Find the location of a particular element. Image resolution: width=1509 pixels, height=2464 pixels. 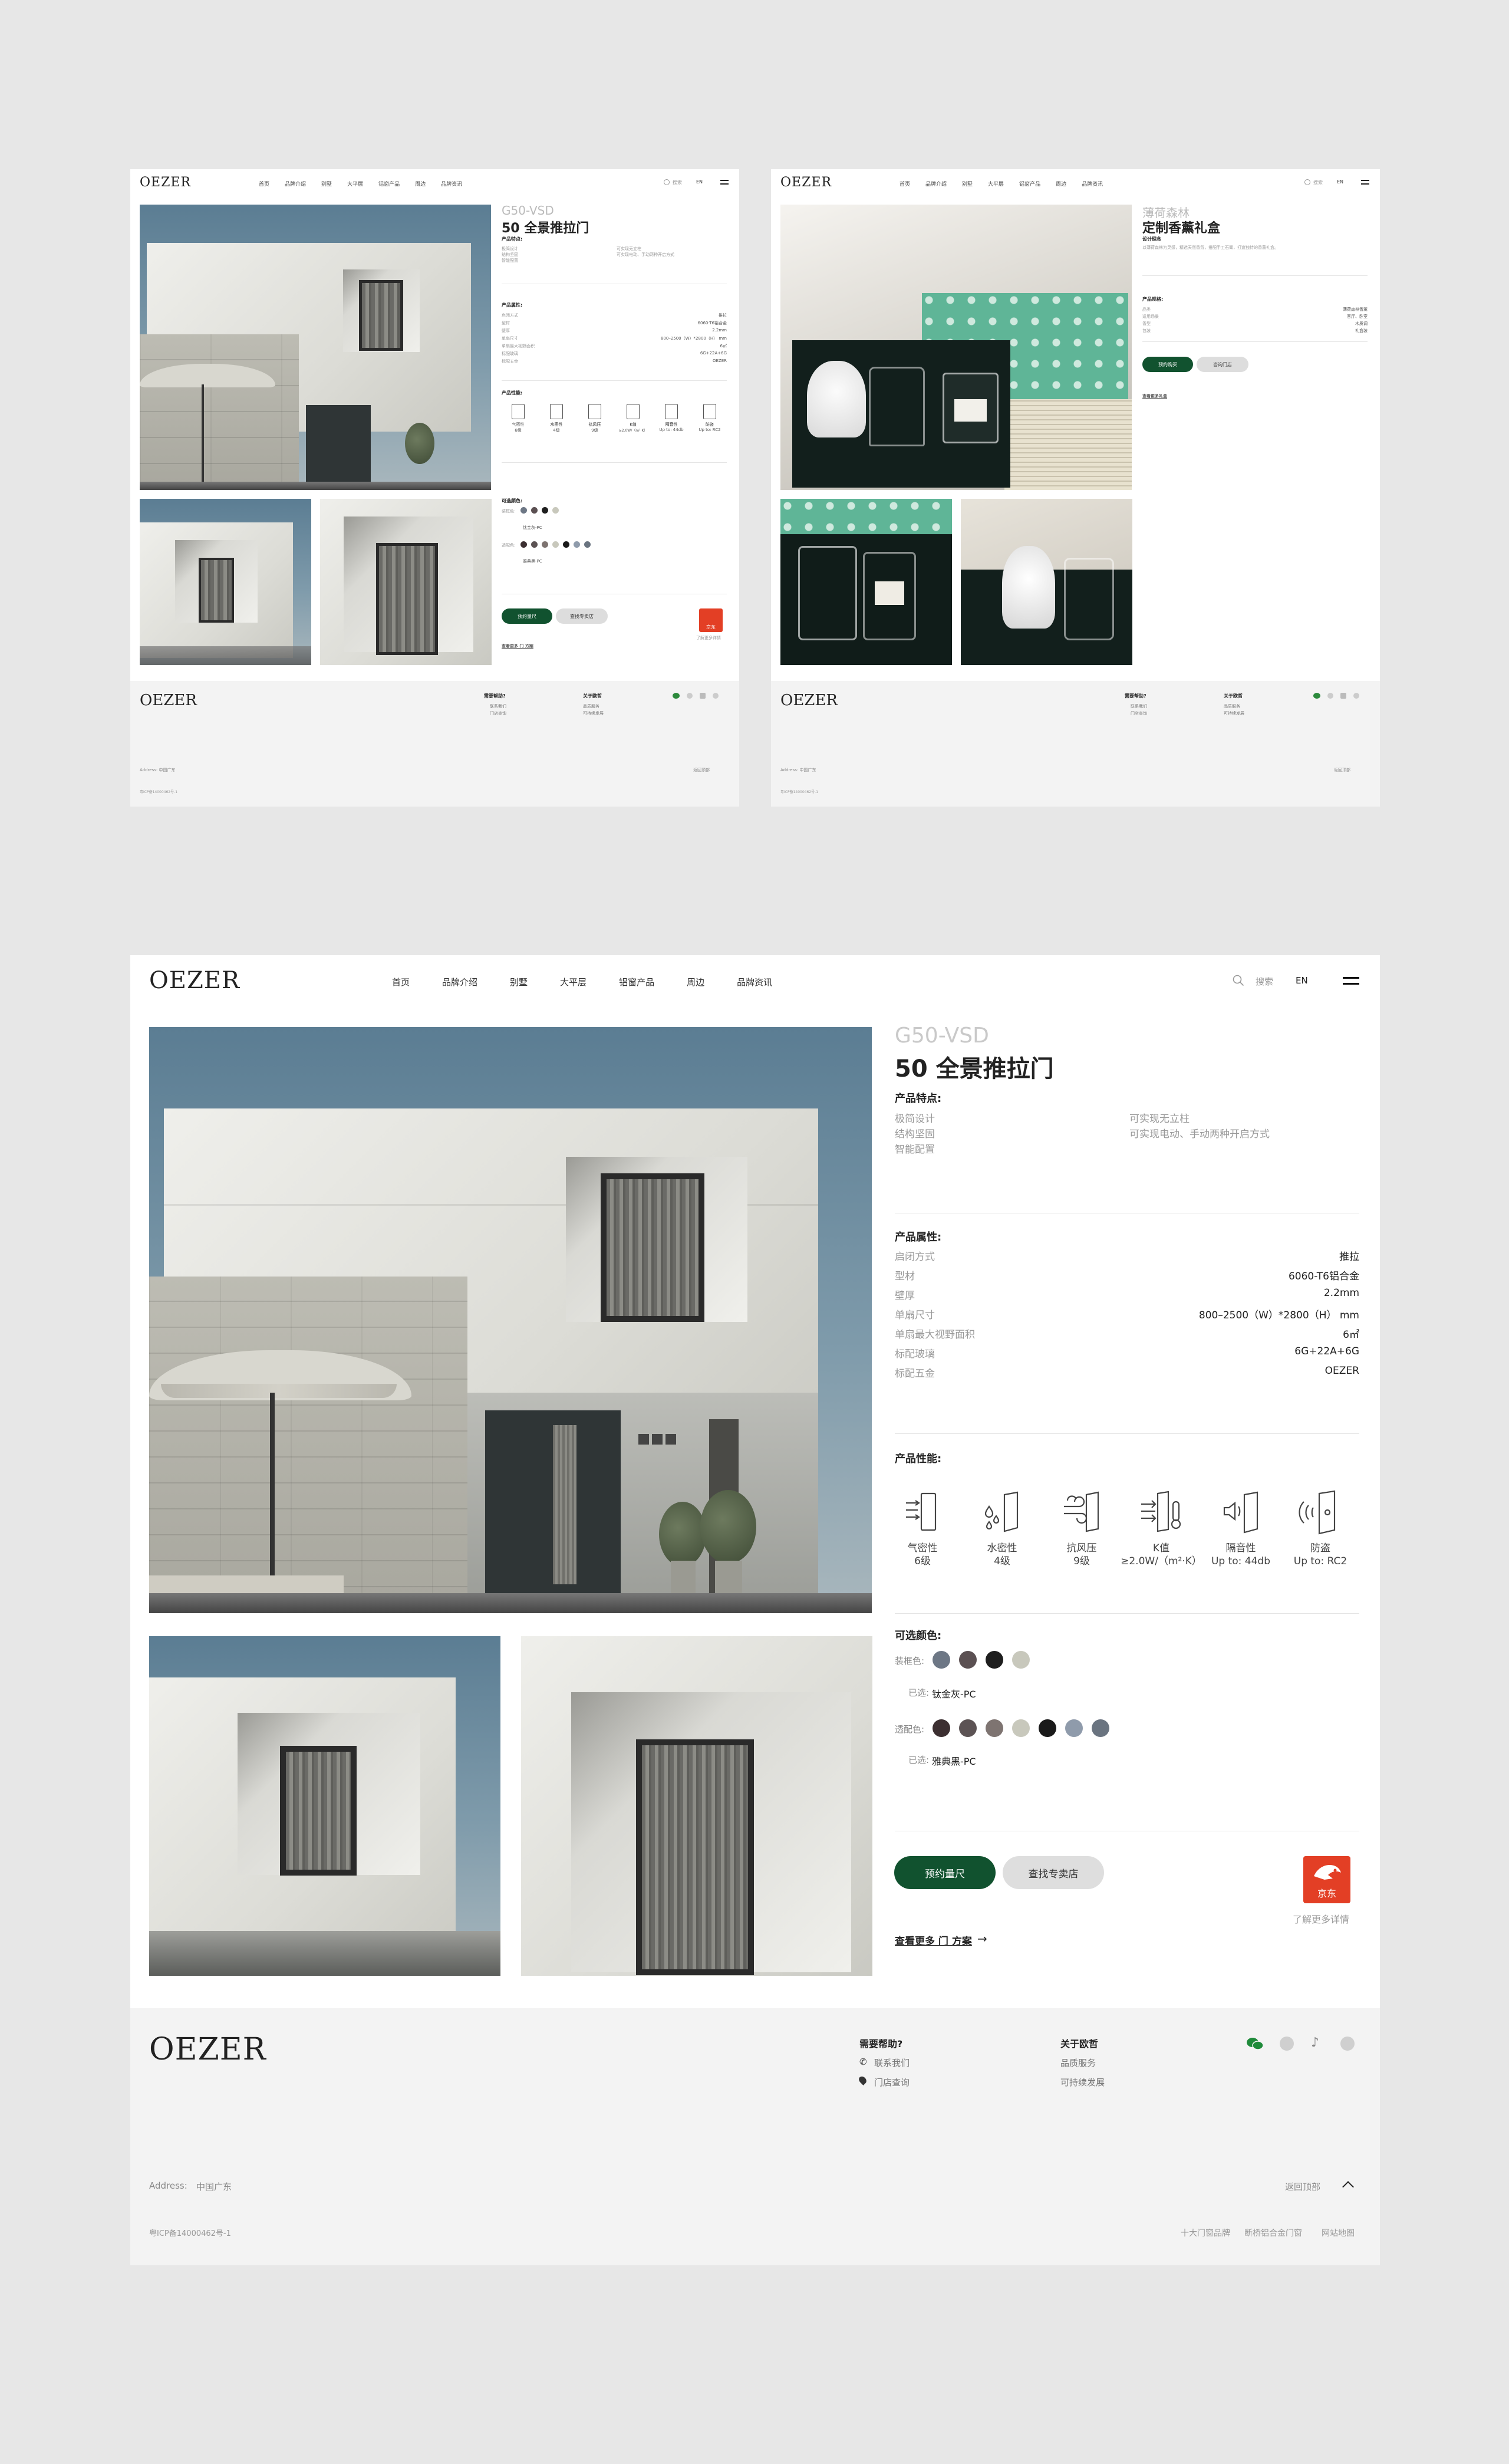

nav-item-products: 铝窗产品 is located at coordinates (636, 982).